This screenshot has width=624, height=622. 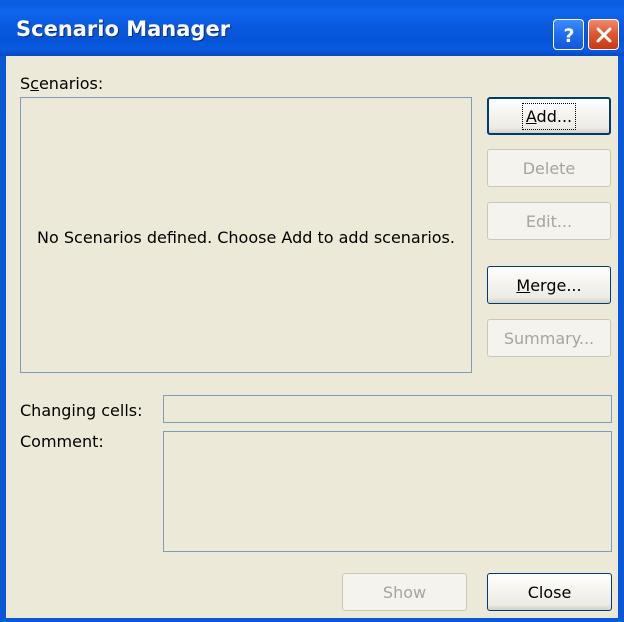 What do you see at coordinates (621, 339) in the screenshot?
I see `window-frame-right` at bounding box center [621, 339].